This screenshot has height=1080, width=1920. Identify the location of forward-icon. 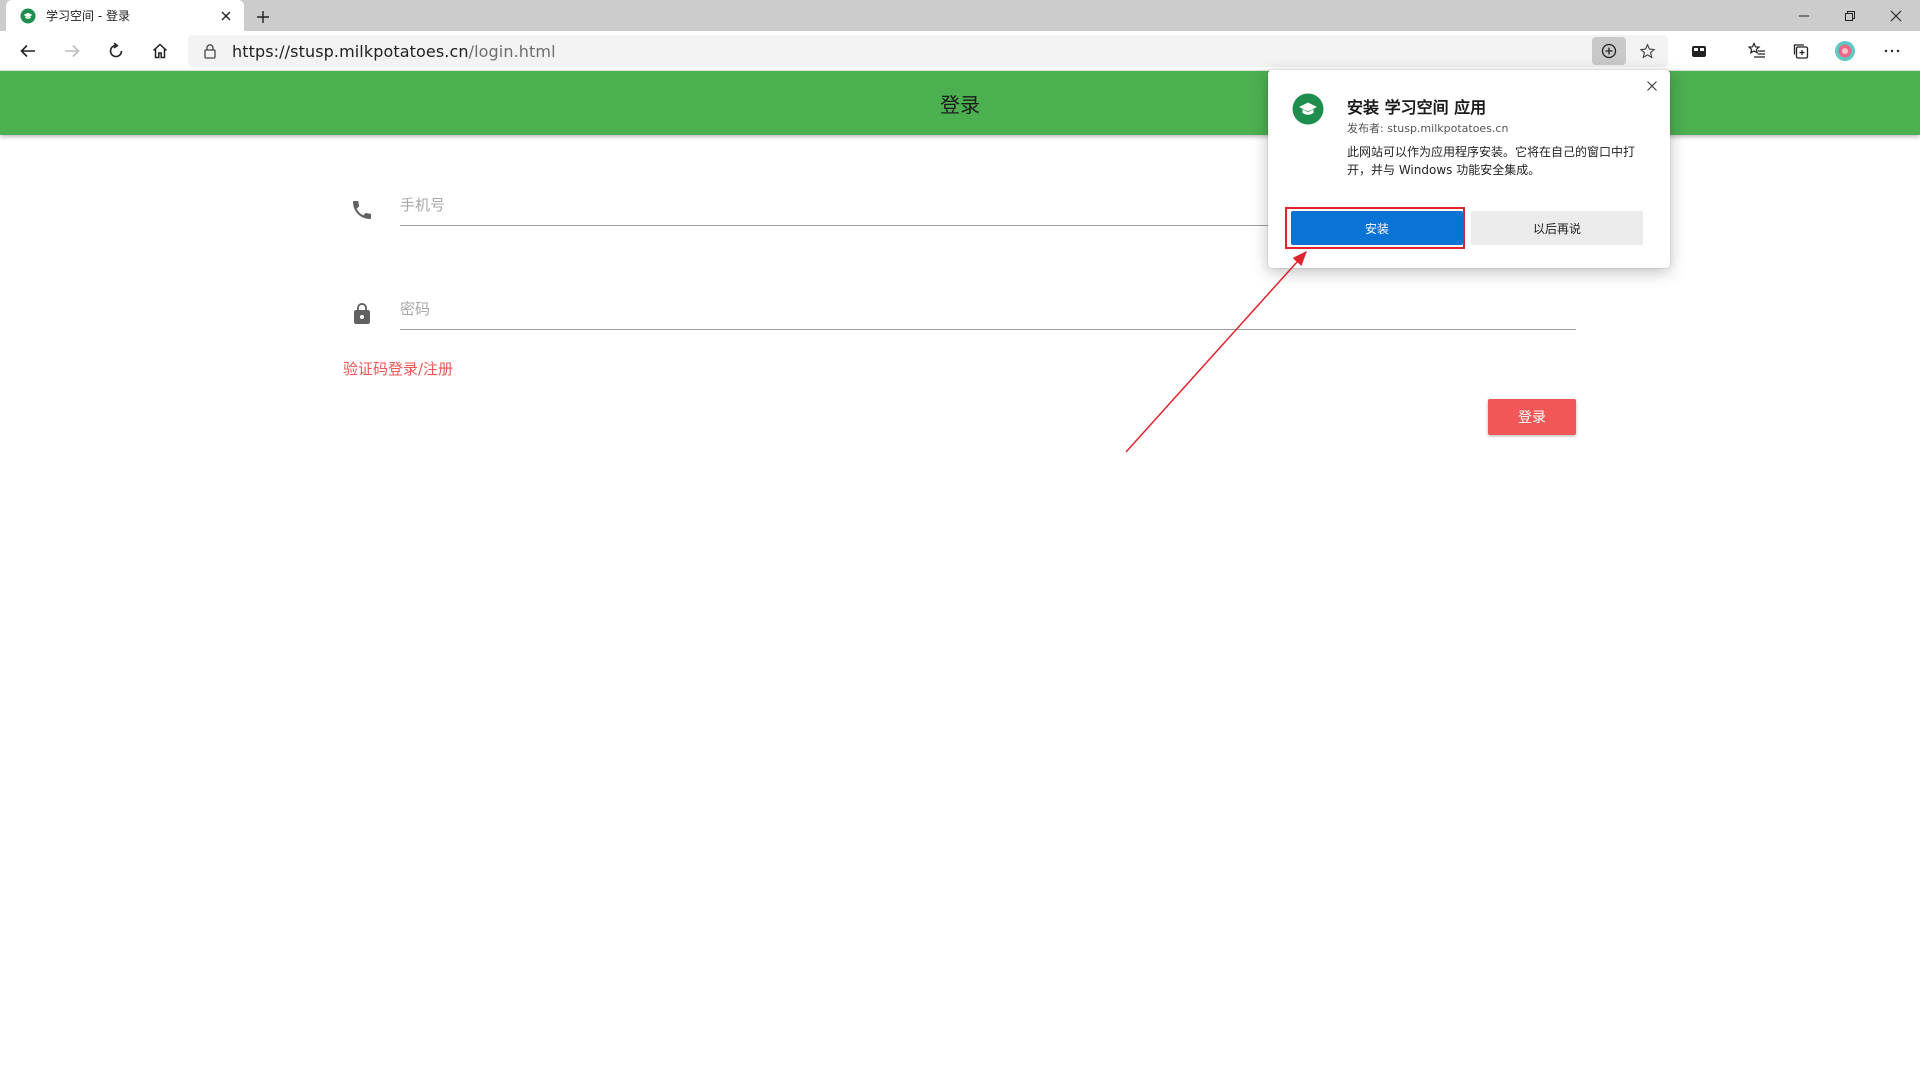
(72, 51).